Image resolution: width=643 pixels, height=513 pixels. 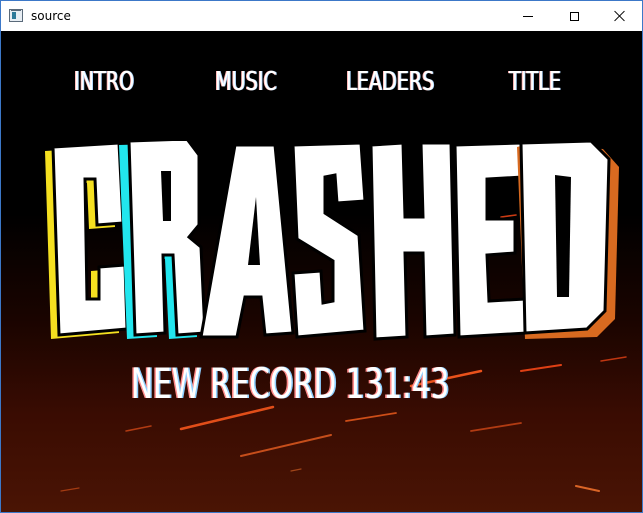 I want to click on menu-item-music: MUSIC, so click(x=246, y=82).